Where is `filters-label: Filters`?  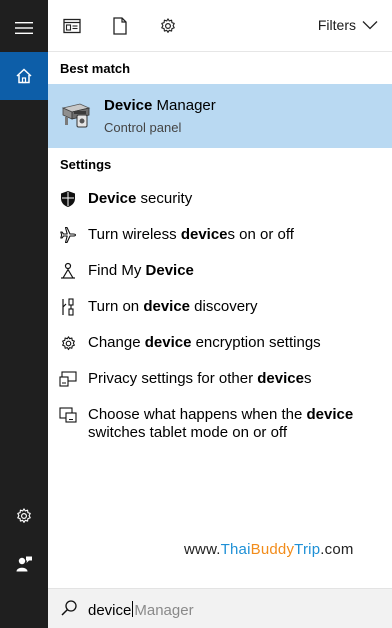 filters-label: Filters is located at coordinates (336, 25).